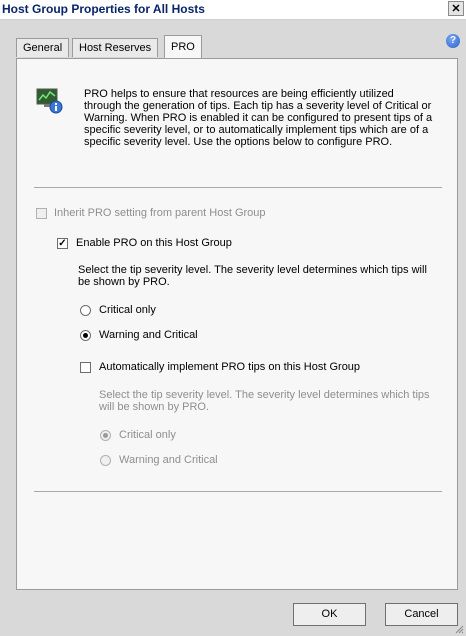 This screenshot has height=636, width=466. I want to click on inherit-checkbox, so click(41, 213).